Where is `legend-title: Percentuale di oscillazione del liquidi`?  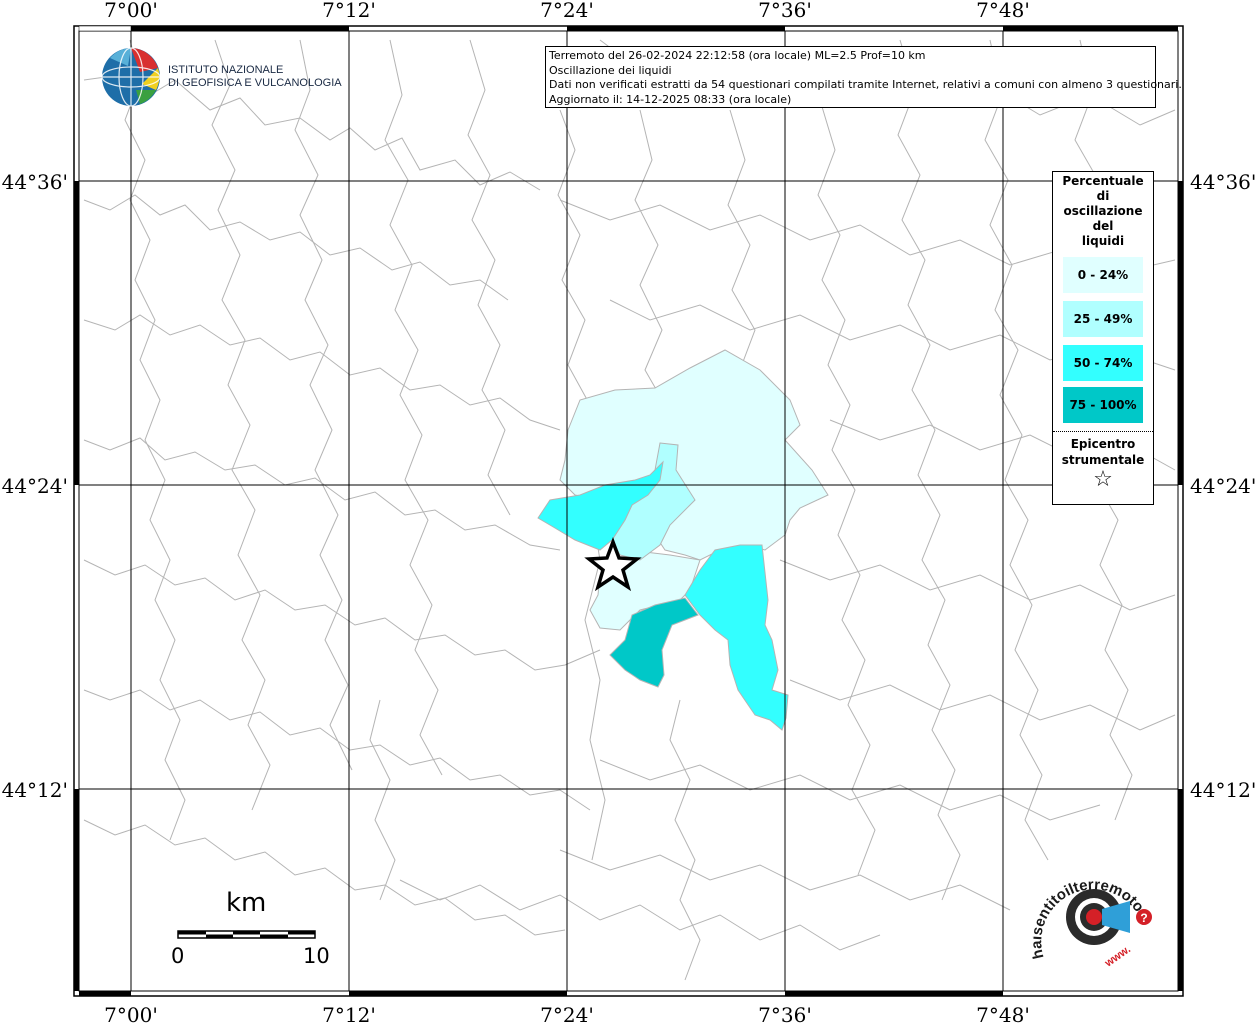
legend-title: Percentuale di oscillazione del liquidi is located at coordinates (1103, 211).